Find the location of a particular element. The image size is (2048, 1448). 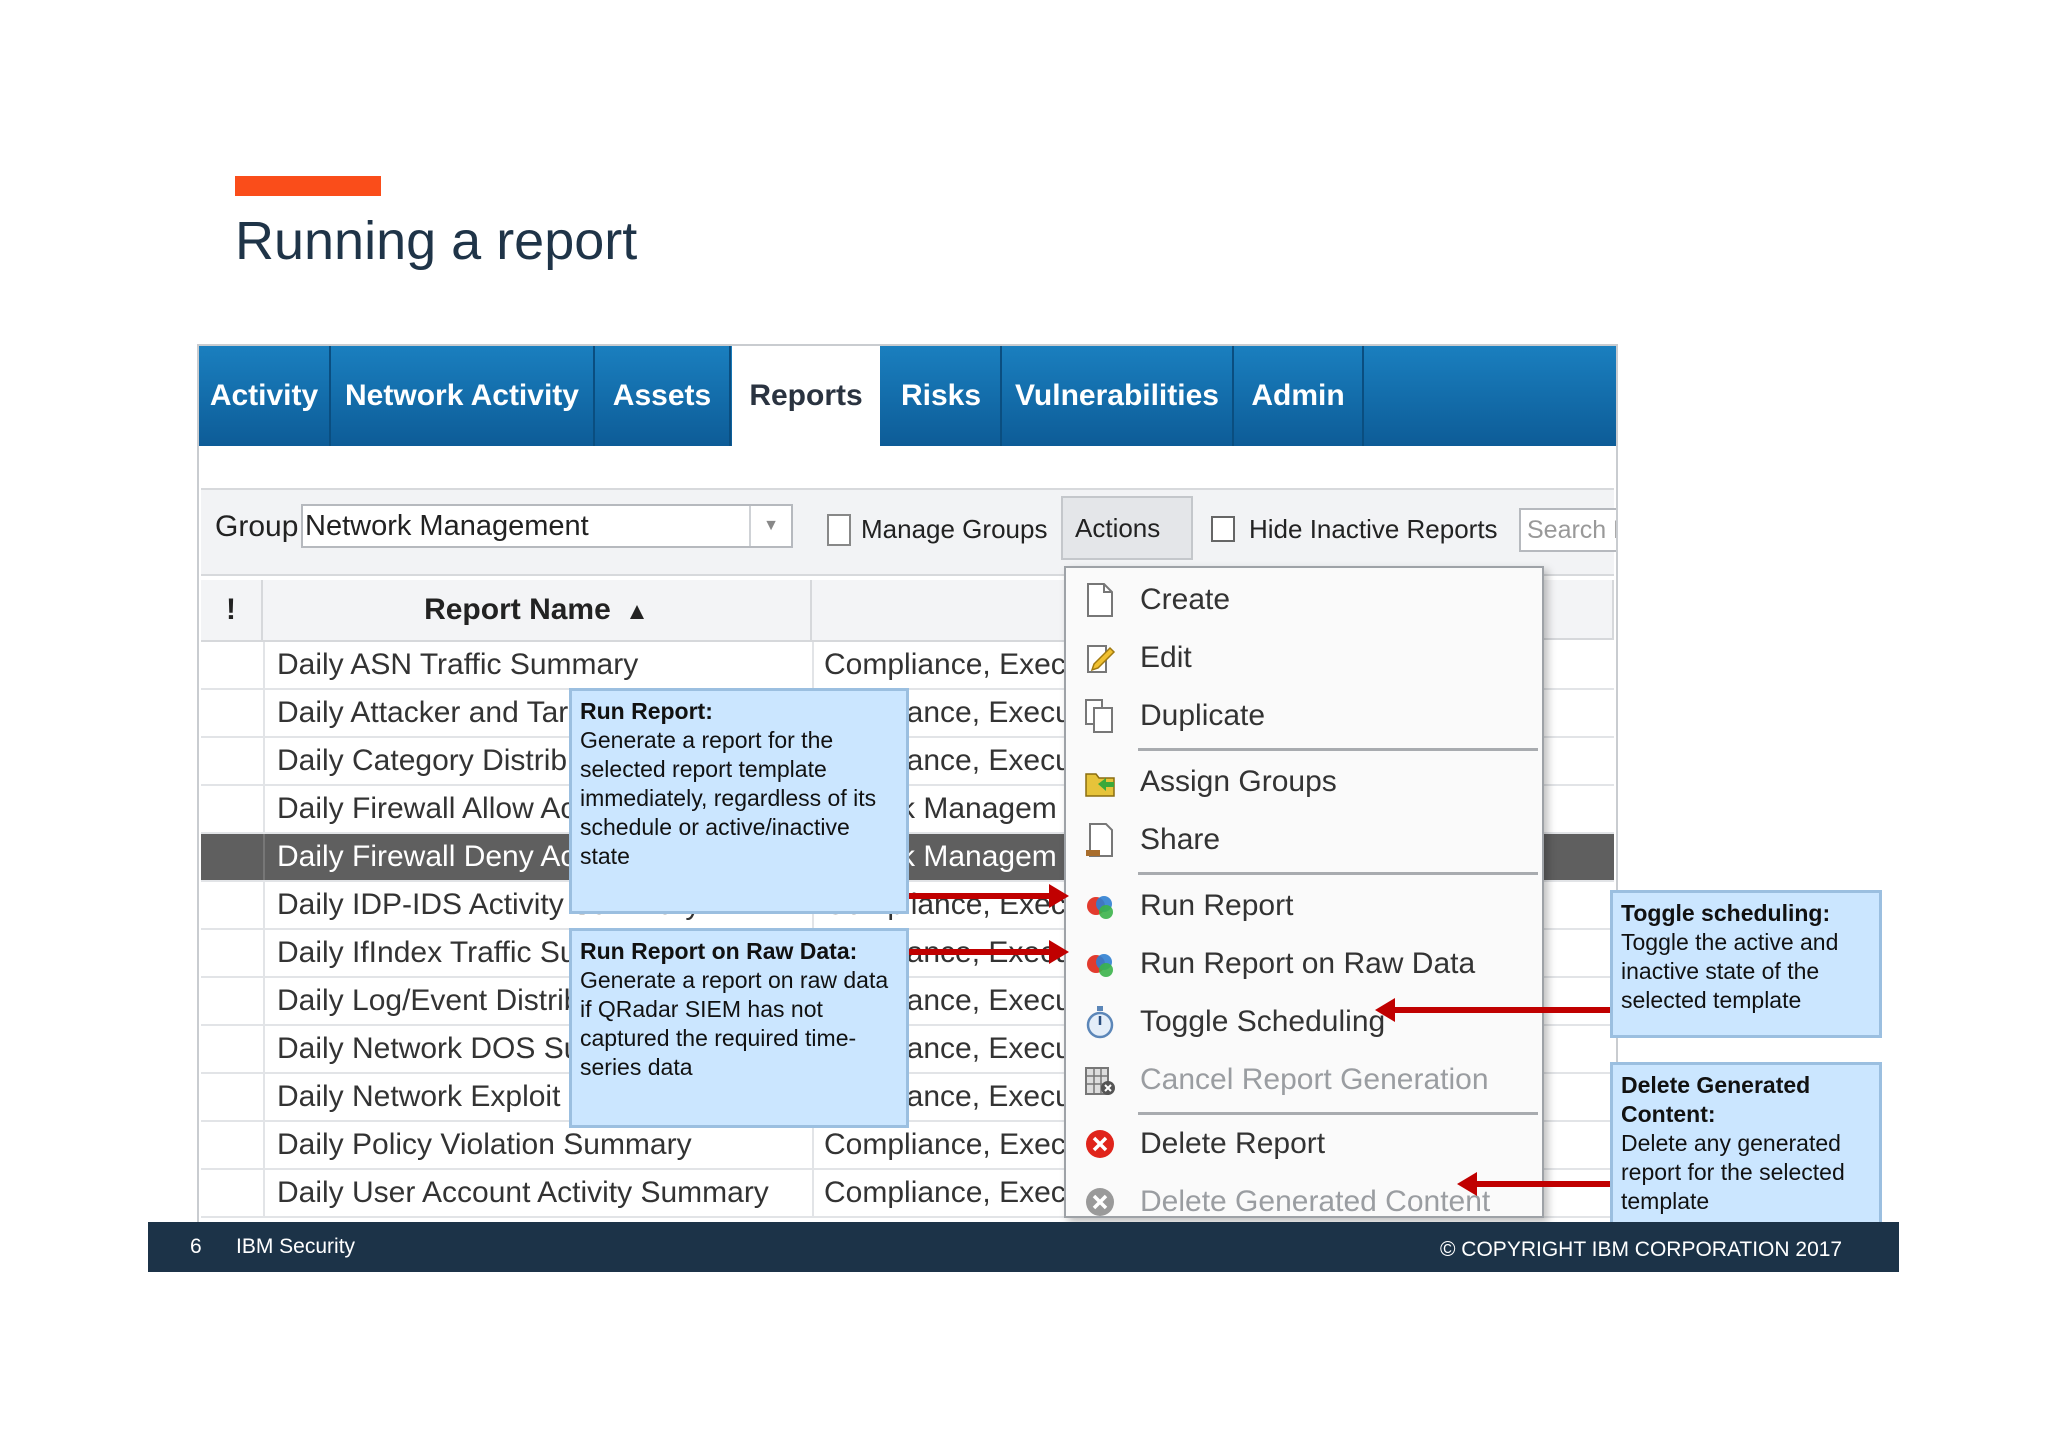

callout-title: Toggle scheduling: is located at coordinates (1726, 913).